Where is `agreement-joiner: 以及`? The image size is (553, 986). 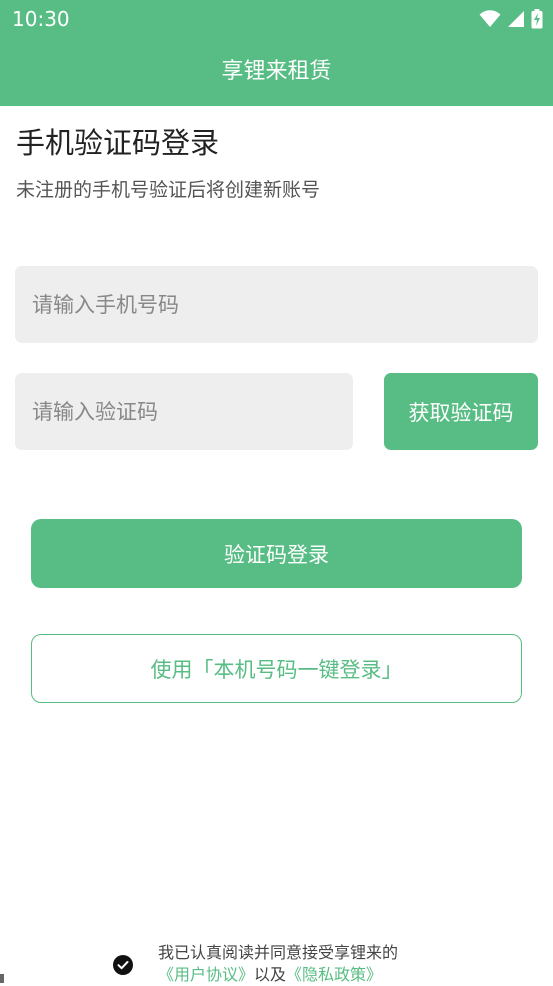 agreement-joiner: 以及 is located at coordinates (270, 974).